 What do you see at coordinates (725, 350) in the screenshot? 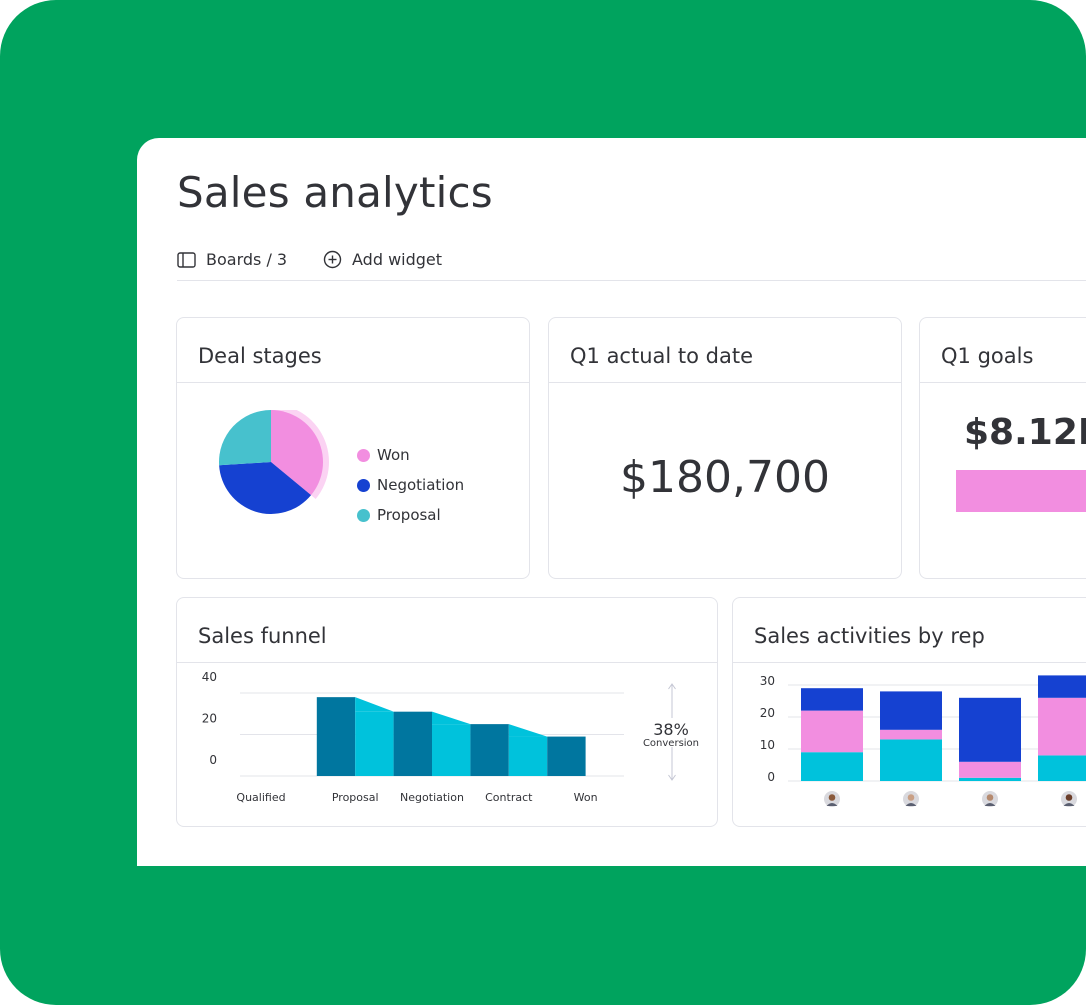
I see `widget-title: Q1 actual to date` at bounding box center [725, 350].